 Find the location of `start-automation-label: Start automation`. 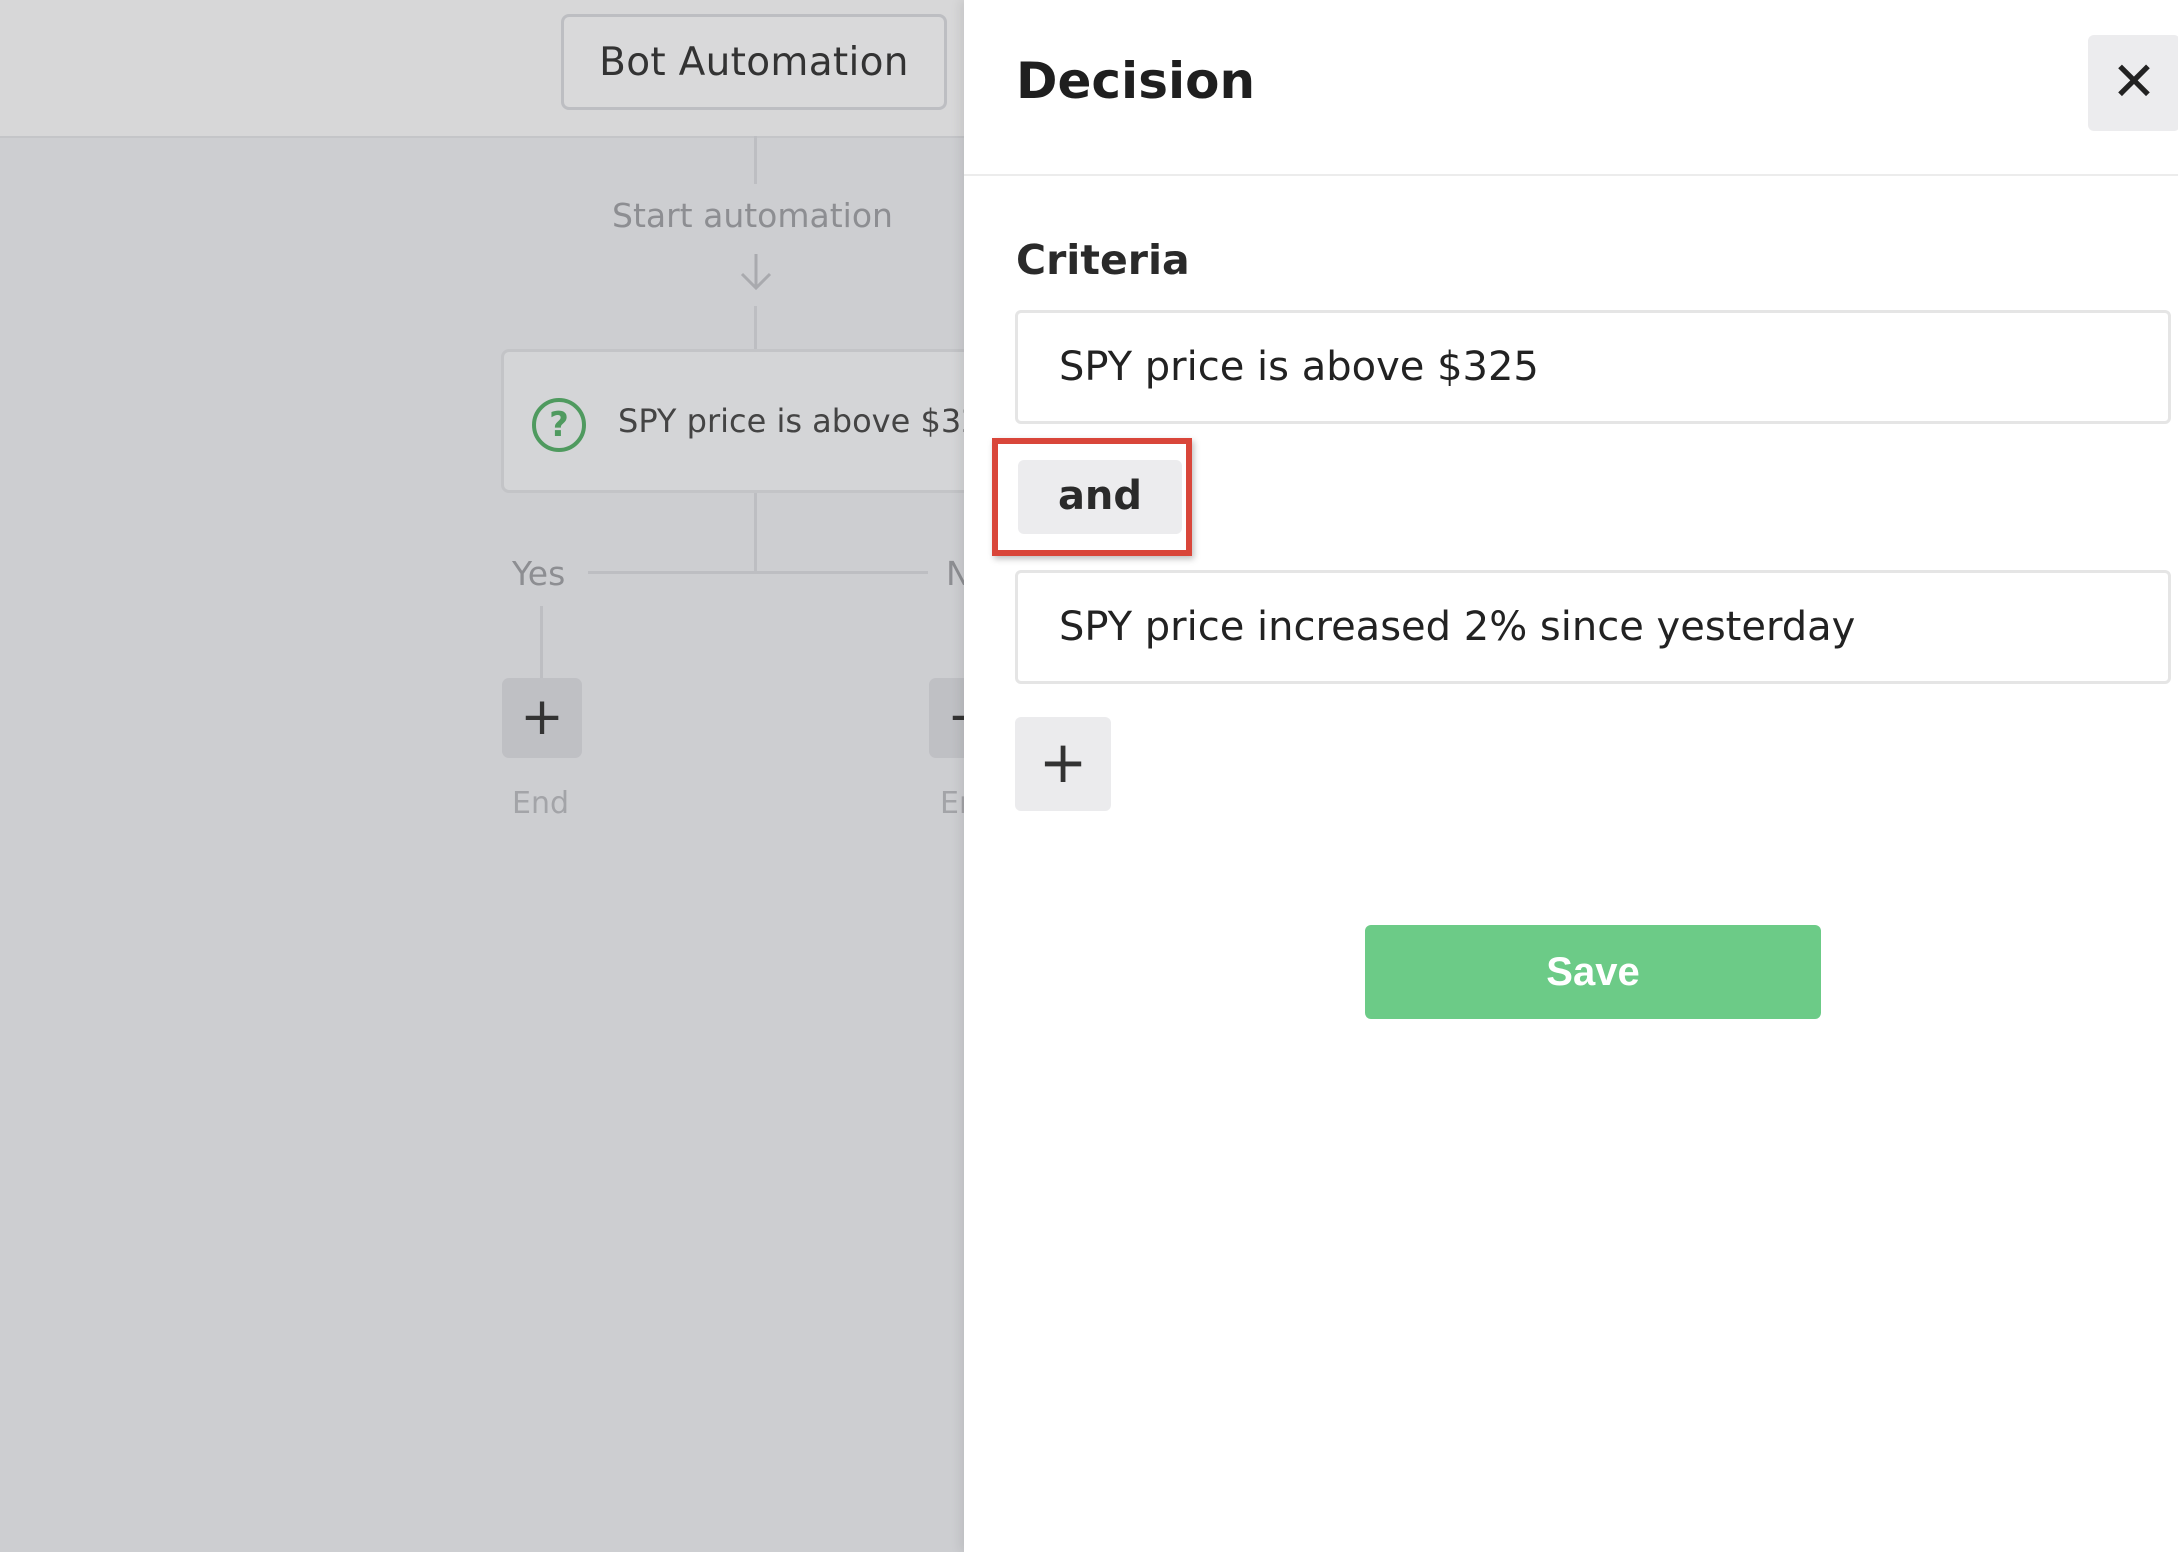

start-automation-label: Start automation is located at coordinates (752, 215).